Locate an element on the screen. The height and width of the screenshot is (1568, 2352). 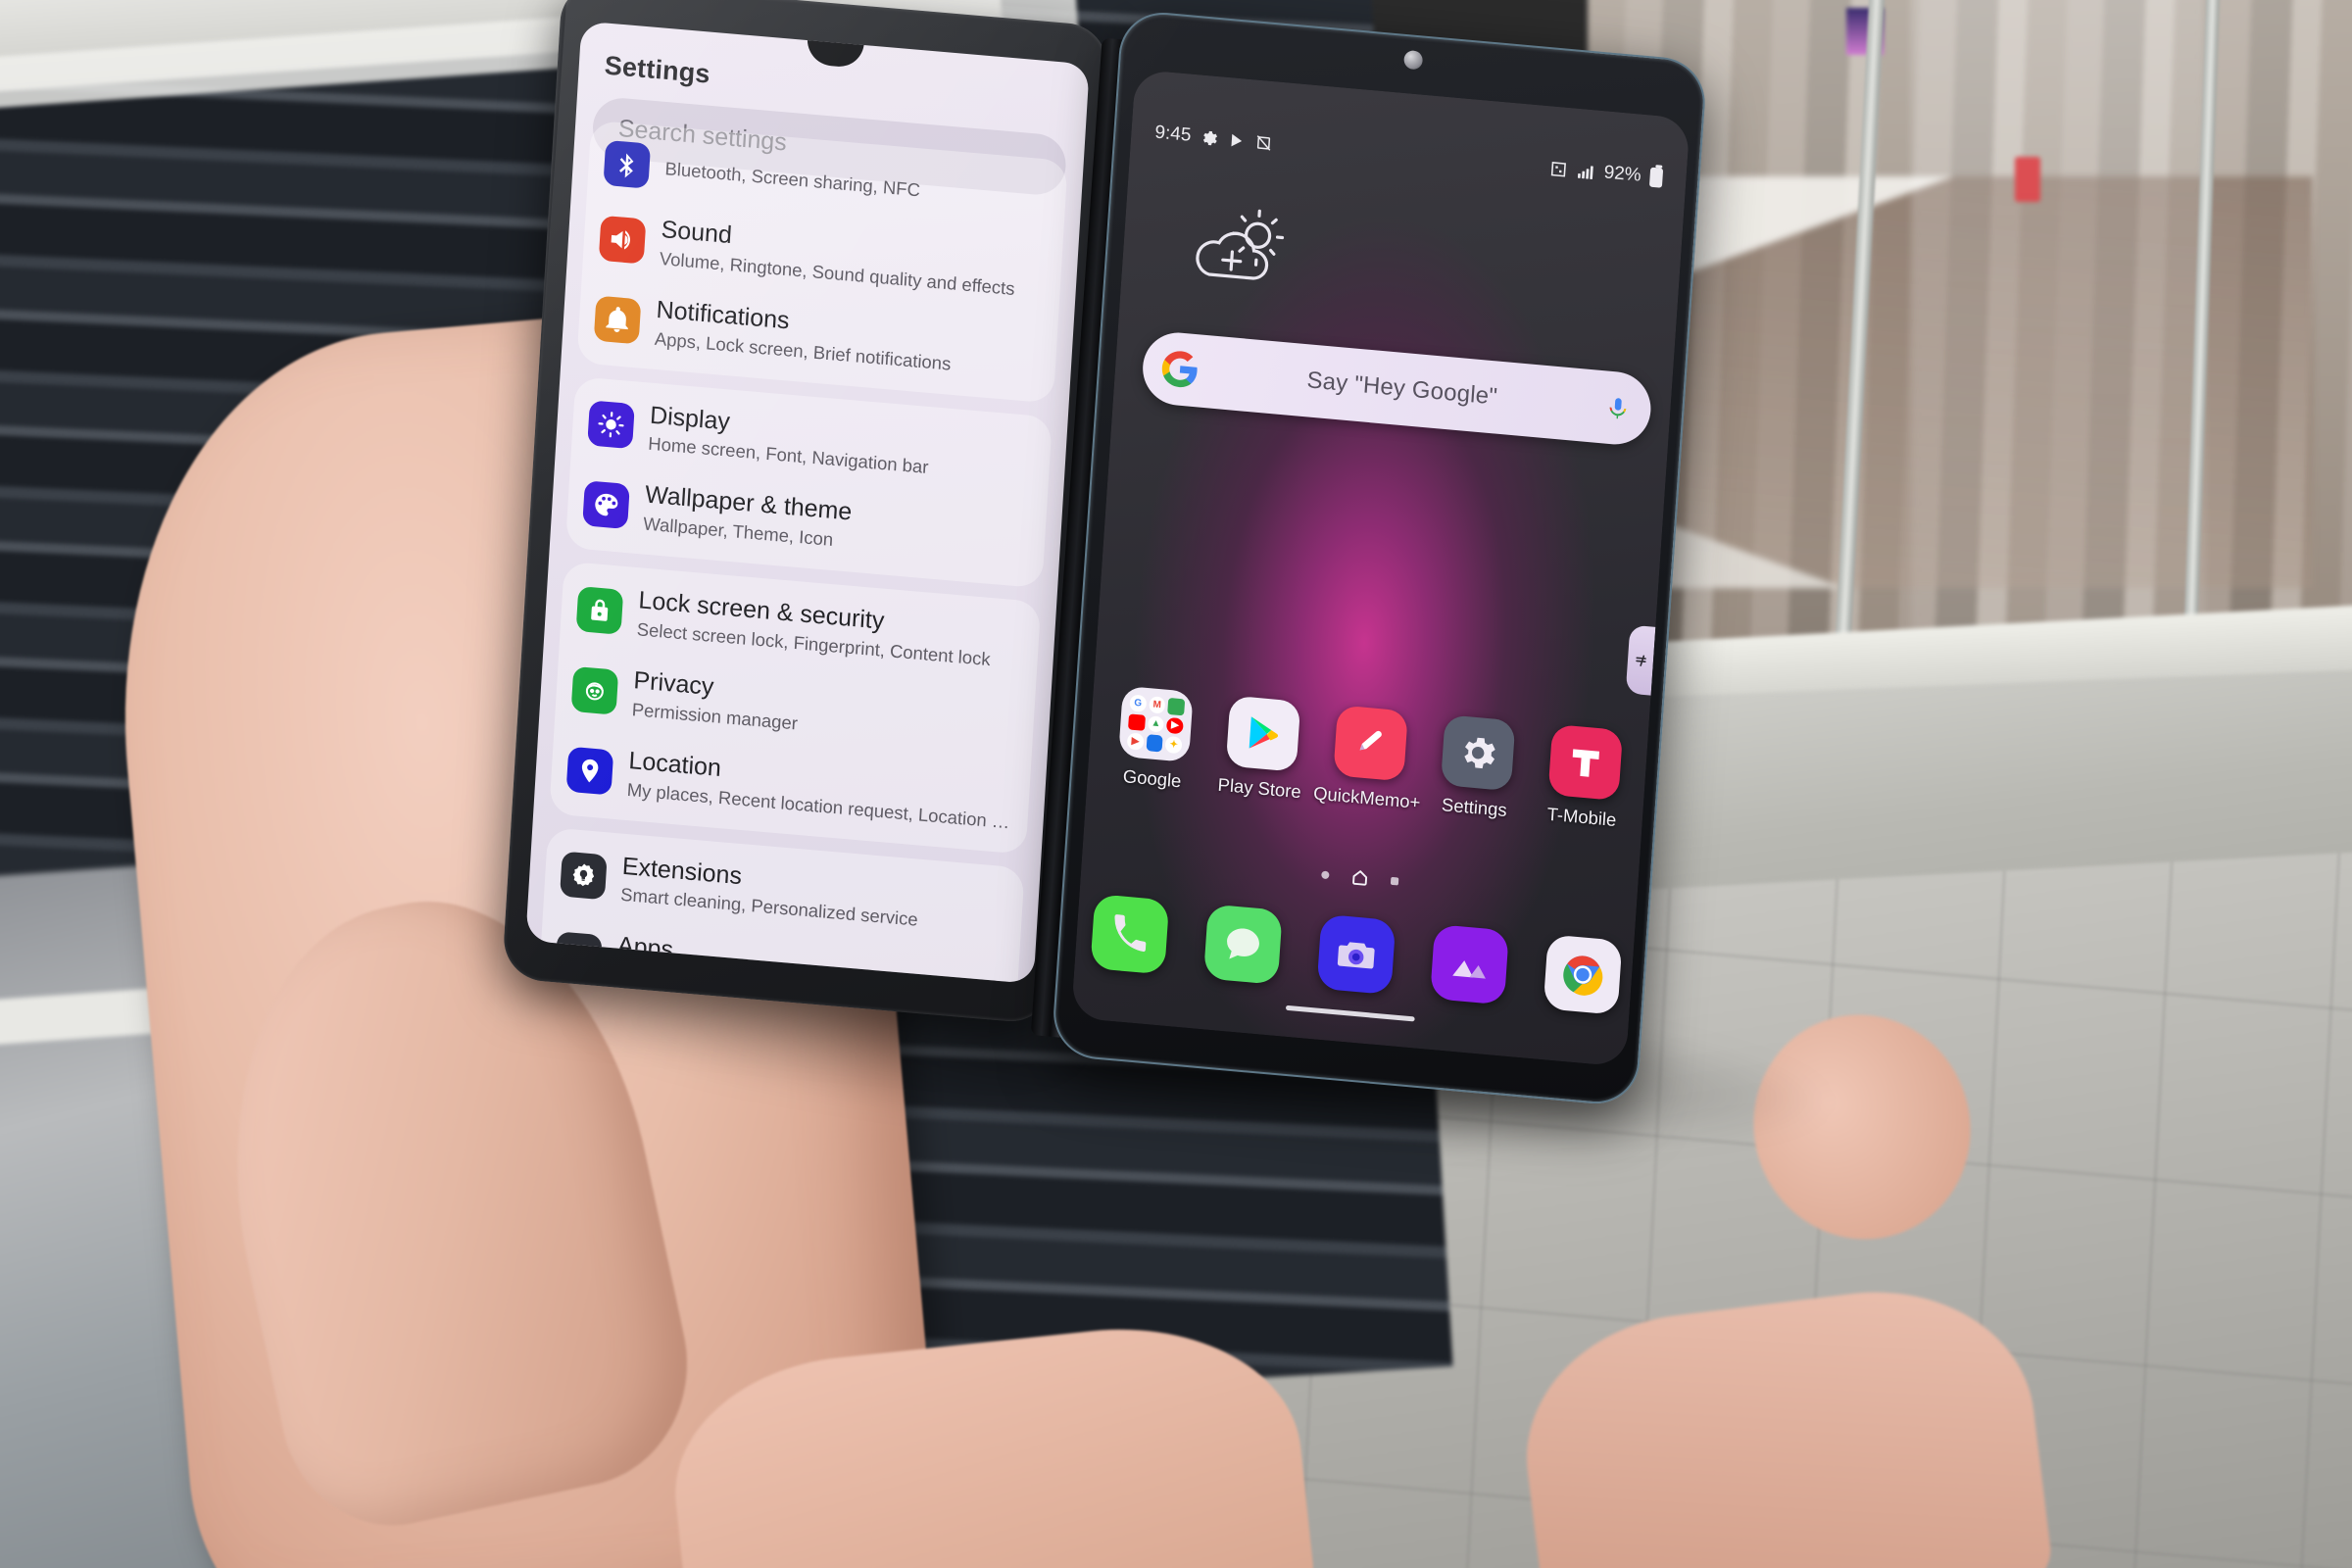
signal-icon is located at coordinates (1585, 171).